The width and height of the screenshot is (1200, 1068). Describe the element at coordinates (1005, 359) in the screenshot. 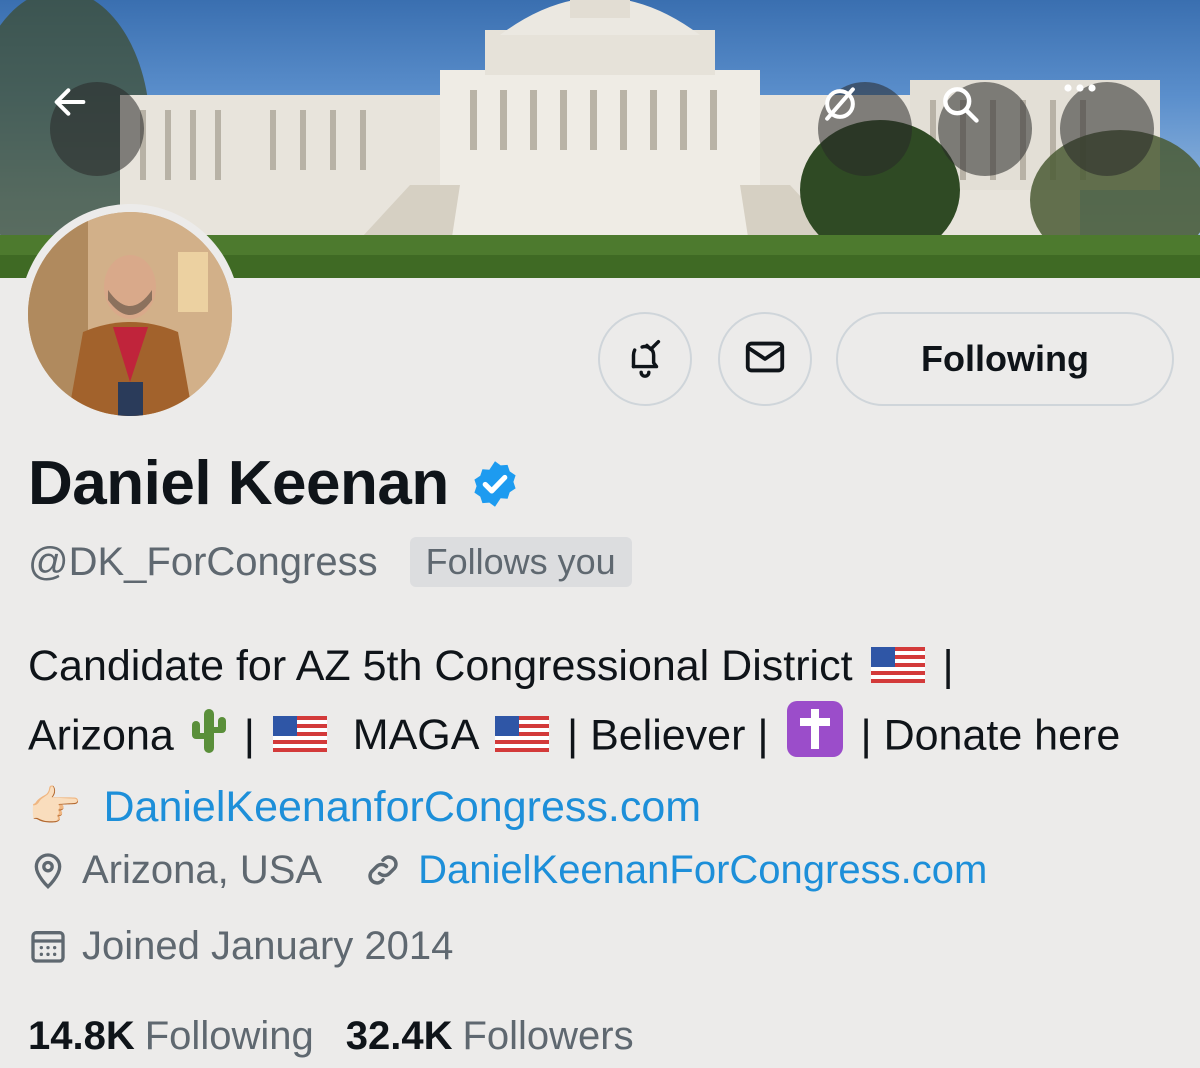

I see `following-button: Following` at that location.